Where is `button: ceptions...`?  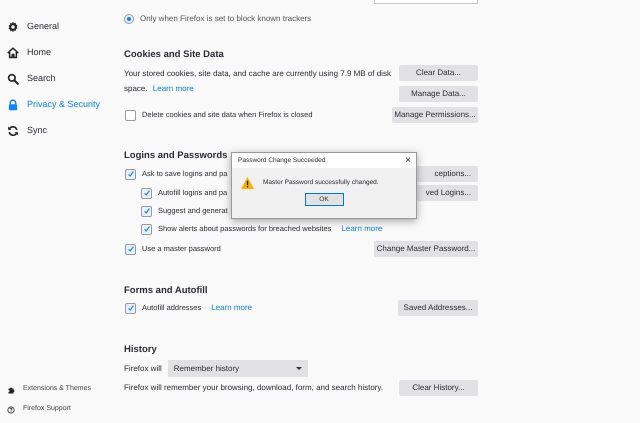 button: ceptions... is located at coordinates (447, 174).